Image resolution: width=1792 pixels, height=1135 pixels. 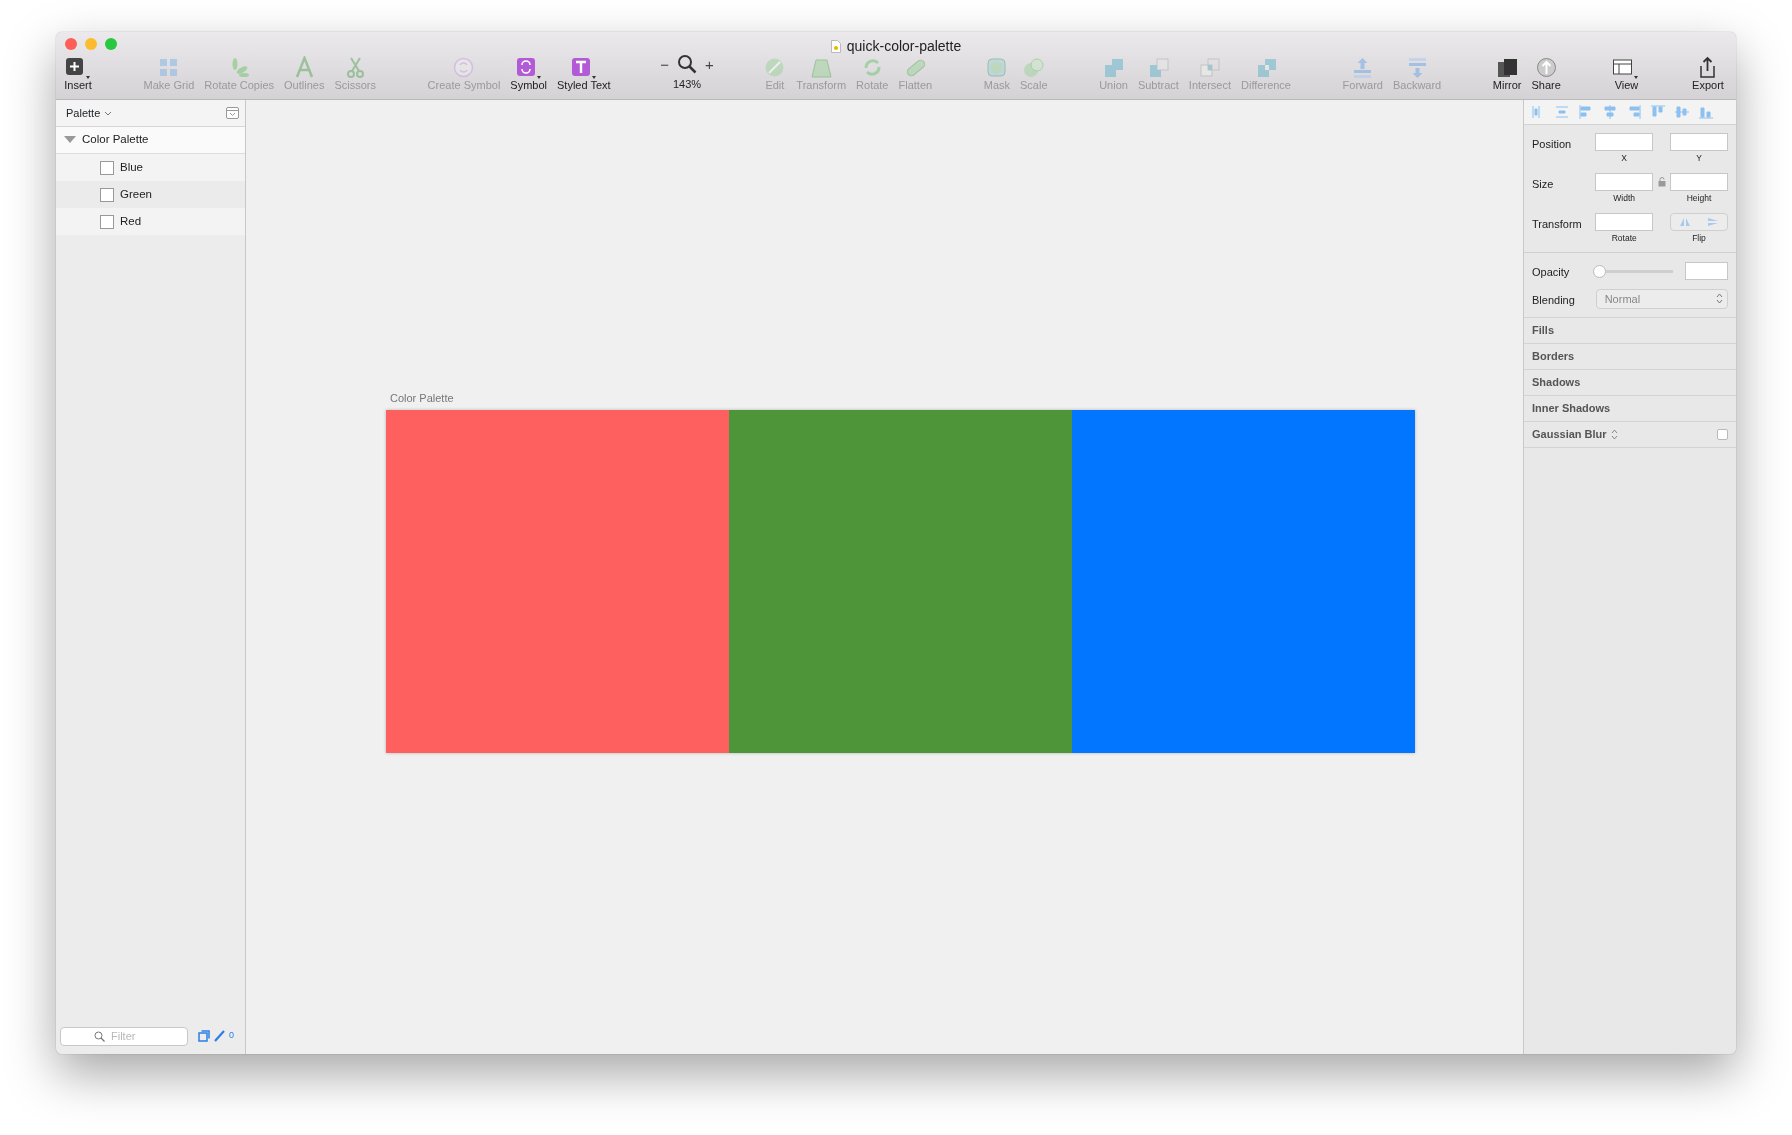 What do you see at coordinates (1713, 221) in the screenshot?
I see `flip-vertical-icon` at bounding box center [1713, 221].